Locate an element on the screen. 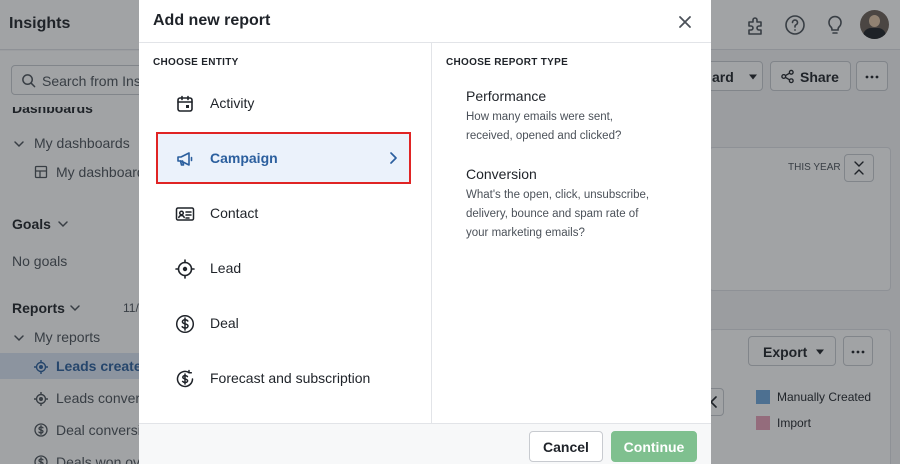 Image resolution: width=900 pixels, height=464 pixels. entity-label: Lead is located at coordinates (226, 268).